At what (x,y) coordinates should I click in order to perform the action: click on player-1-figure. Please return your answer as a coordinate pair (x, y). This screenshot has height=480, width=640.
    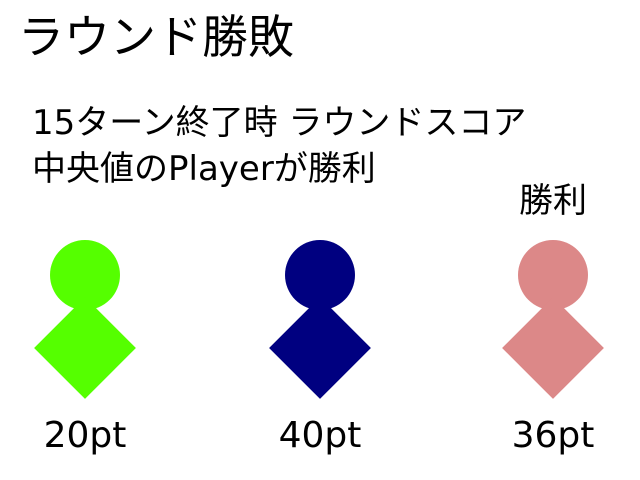
    Looking at the image, I should click on (85, 320).